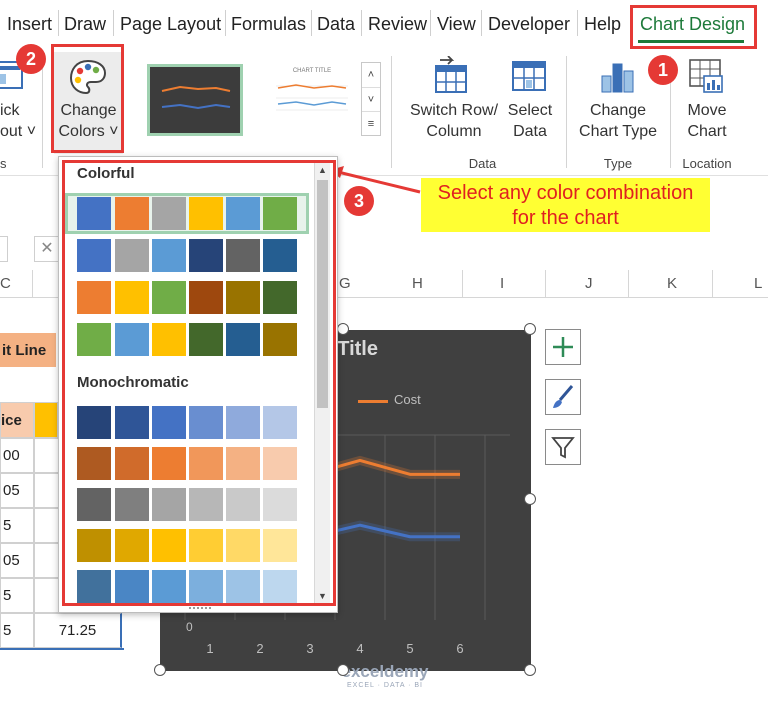 The width and height of the screenshot is (768, 709). I want to click on tab-data: Data, so click(336, 24).